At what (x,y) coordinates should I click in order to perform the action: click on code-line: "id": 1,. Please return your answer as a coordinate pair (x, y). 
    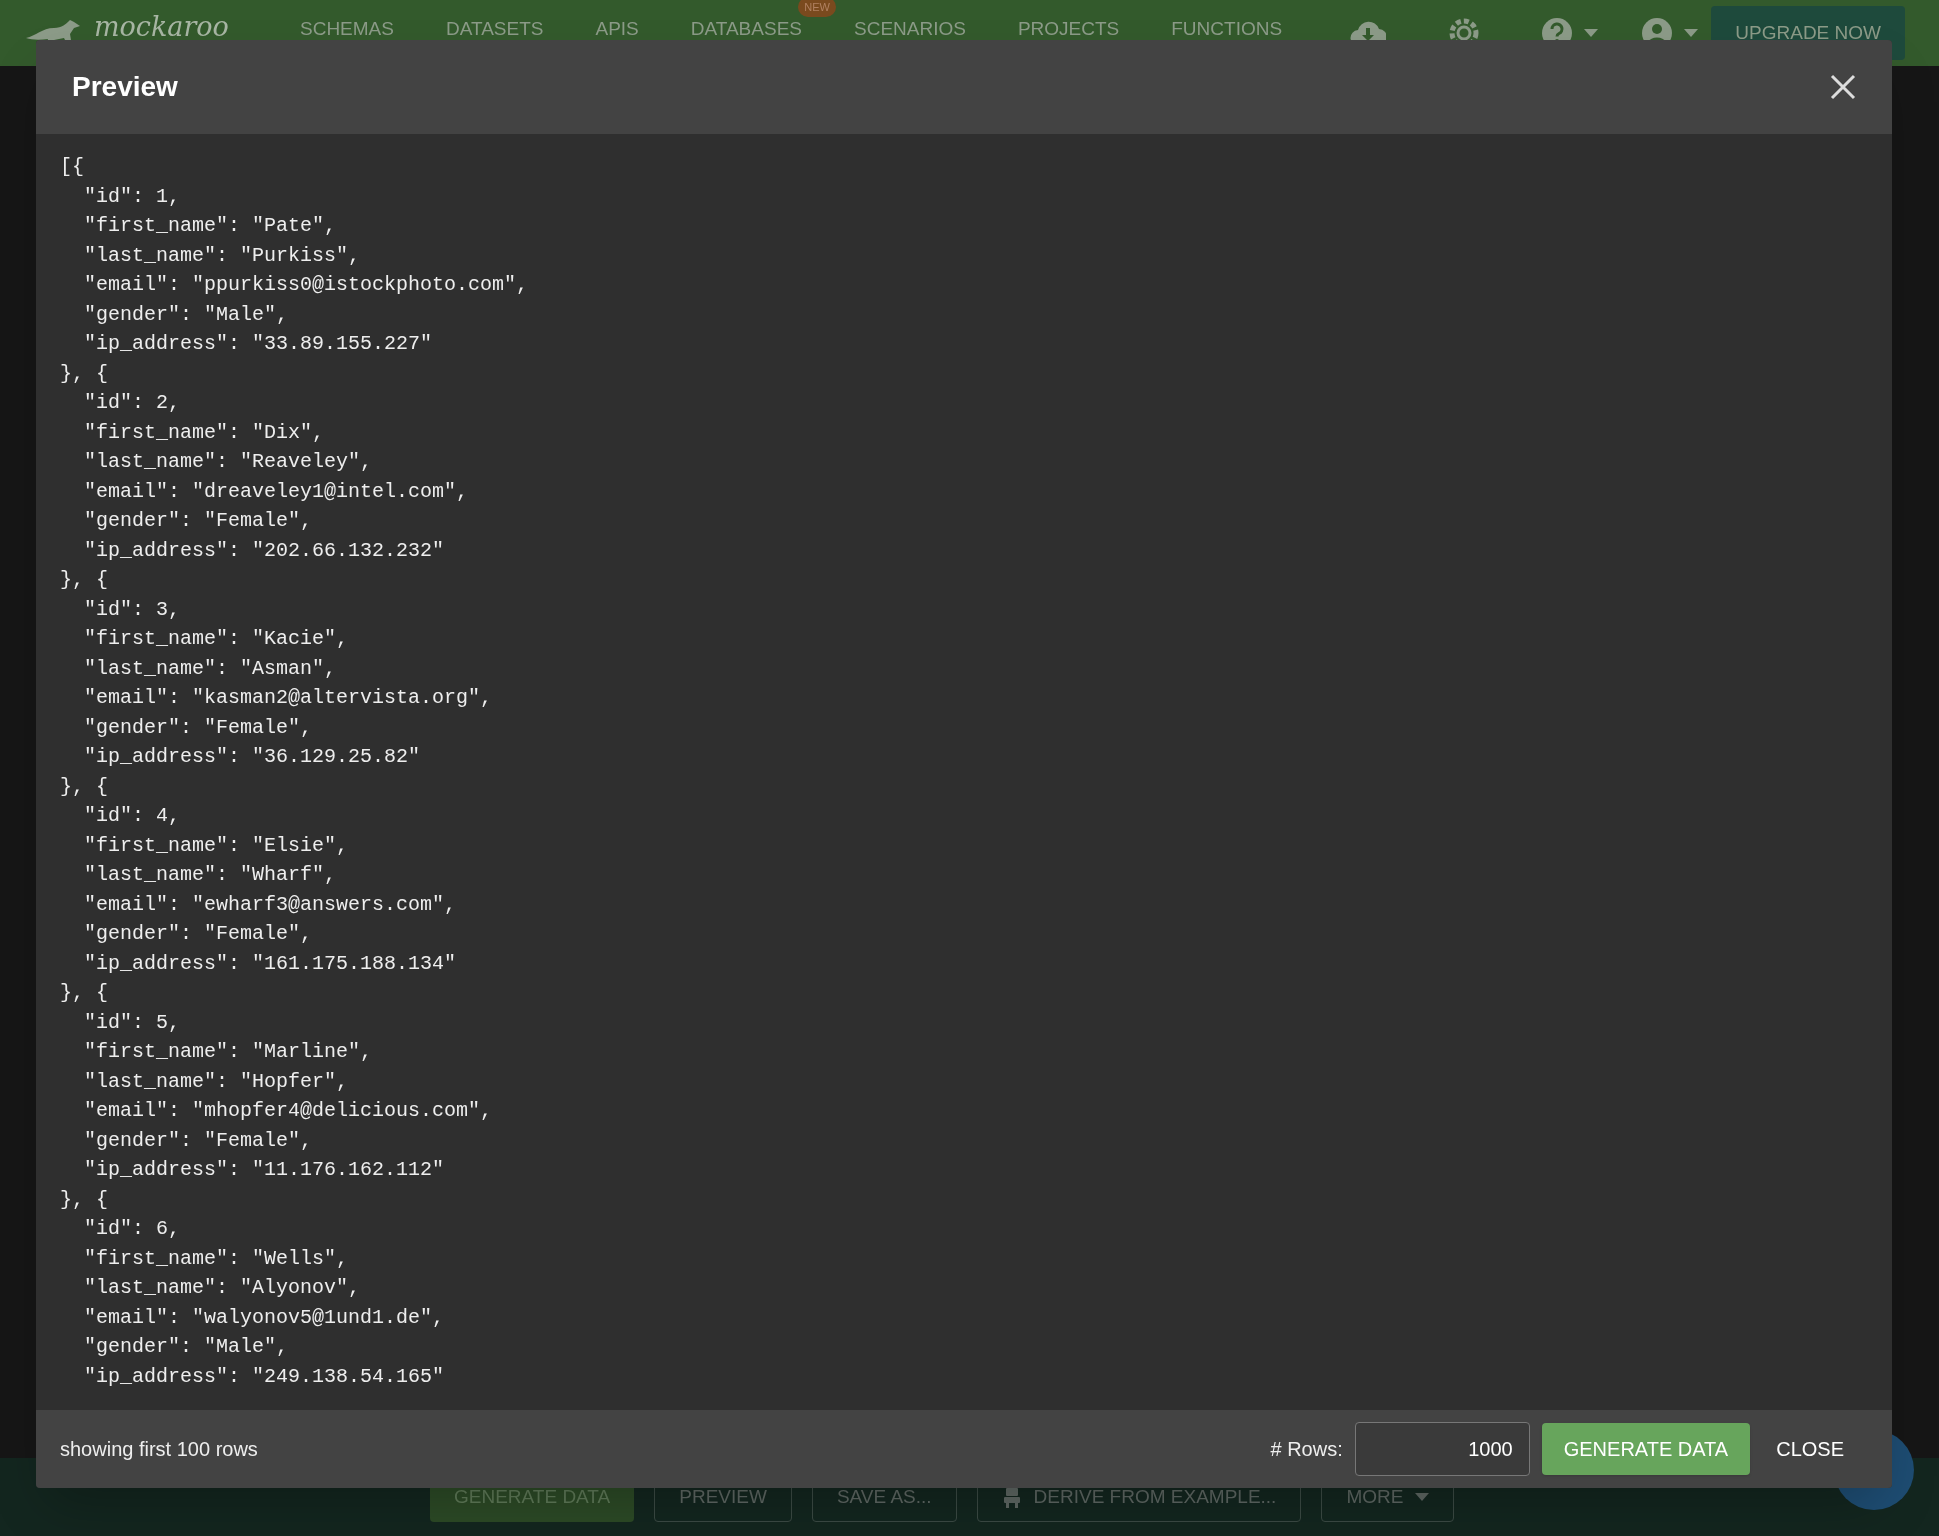
    Looking at the image, I should click on (132, 196).